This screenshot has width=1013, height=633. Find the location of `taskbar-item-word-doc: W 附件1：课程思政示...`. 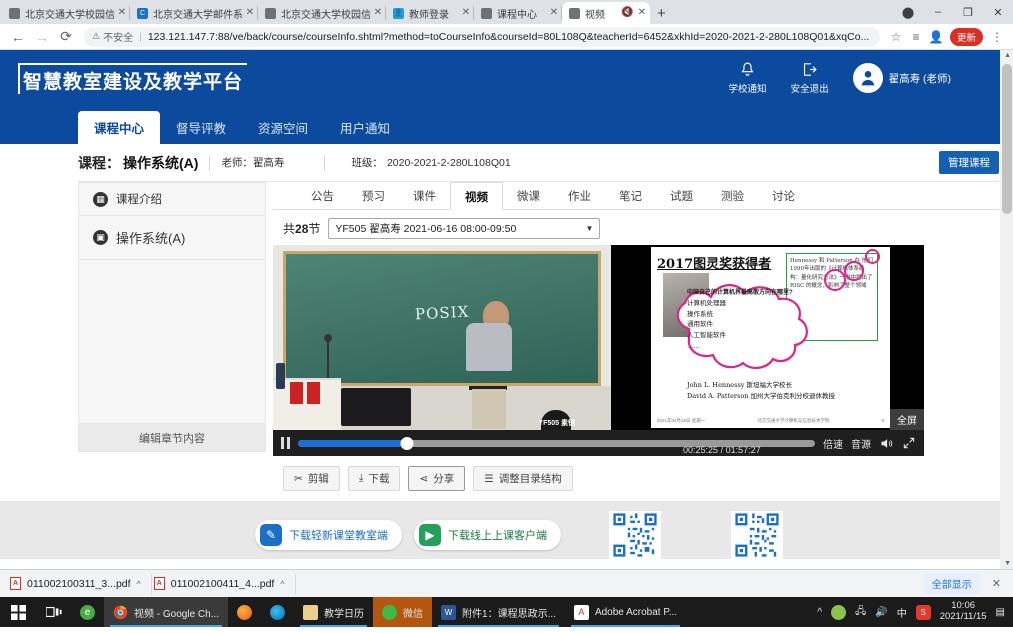

taskbar-item-word-doc: W 附件1：课程思政示... is located at coordinates (498, 612).